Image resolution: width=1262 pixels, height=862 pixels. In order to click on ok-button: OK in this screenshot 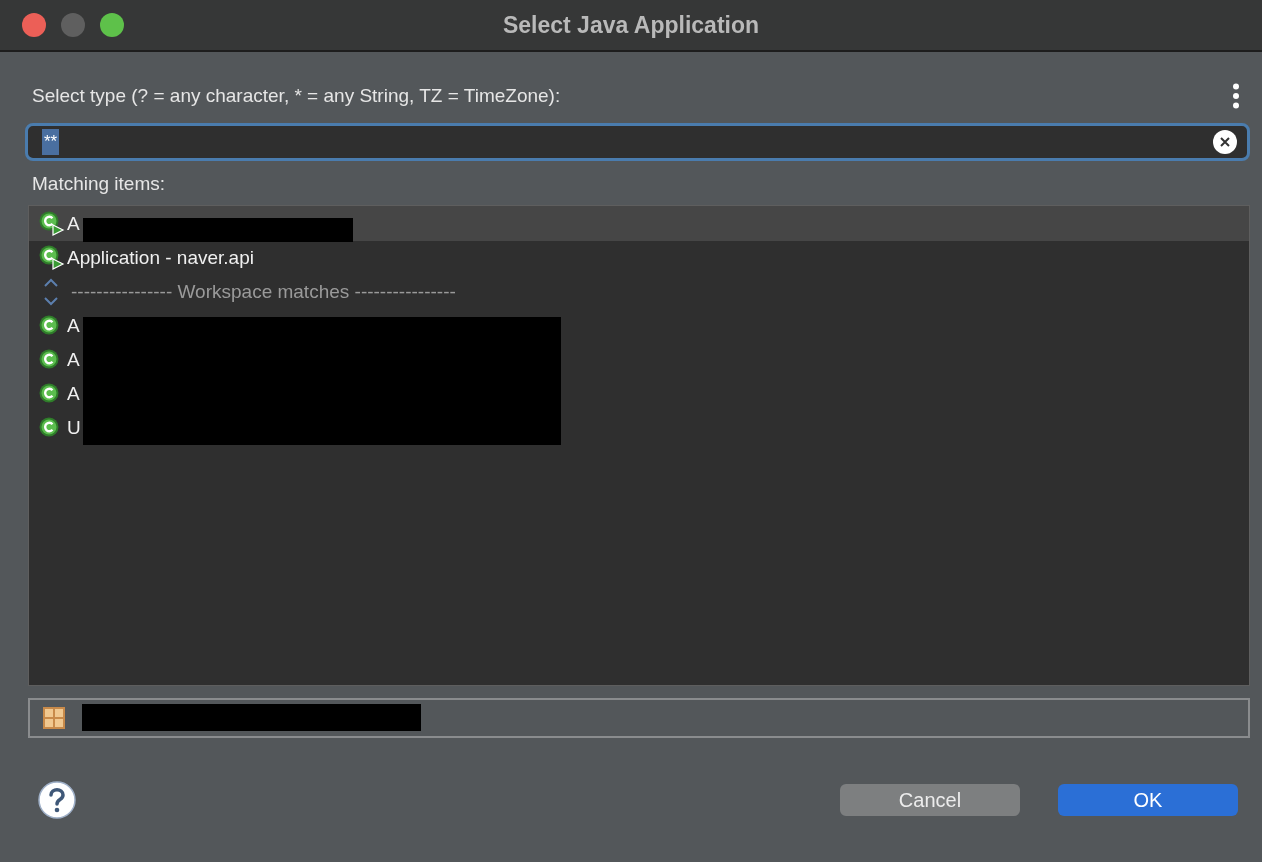, I will do `click(1148, 800)`.